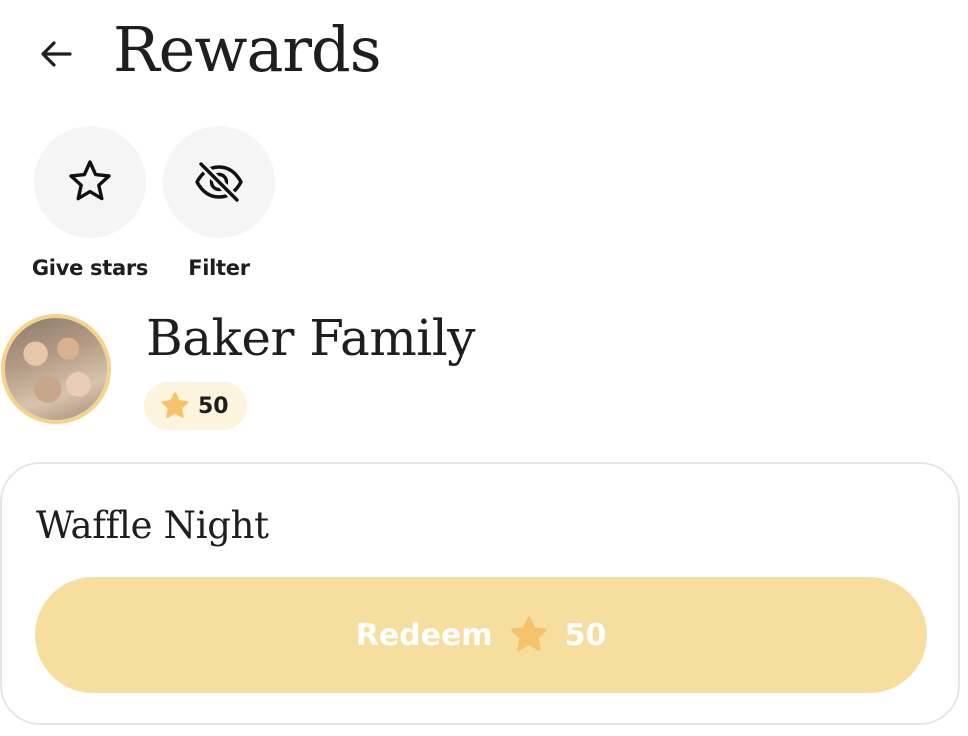 This screenshot has width=968, height=736. What do you see at coordinates (219, 268) in the screenshot?
I see `filter-label: Filter` at bounding box center [219, 268].